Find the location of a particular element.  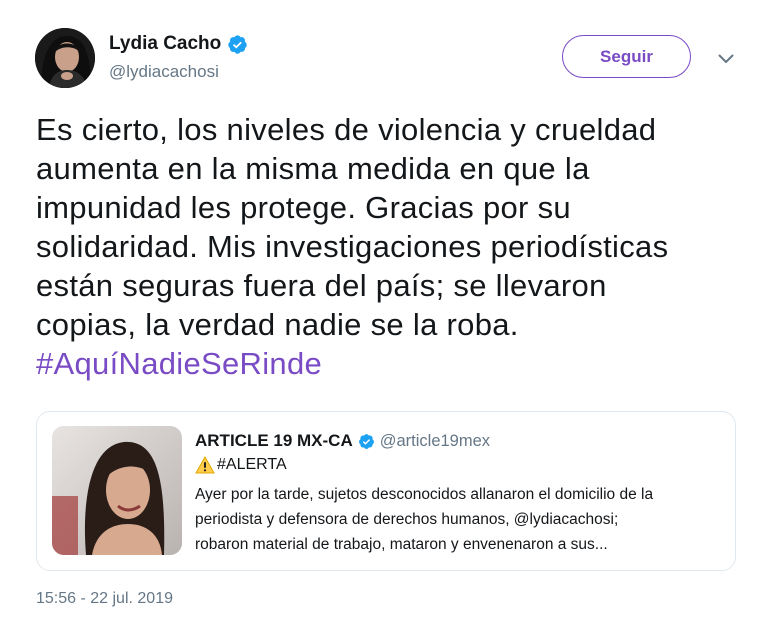

chevron-down-icon is located at coordinates (726, 59).